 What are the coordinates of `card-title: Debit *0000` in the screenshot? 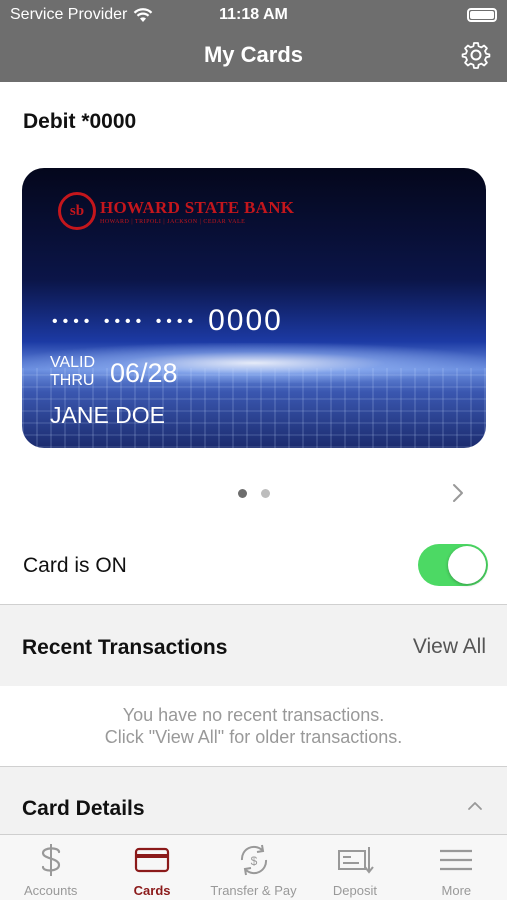 It's located at (80, 121).